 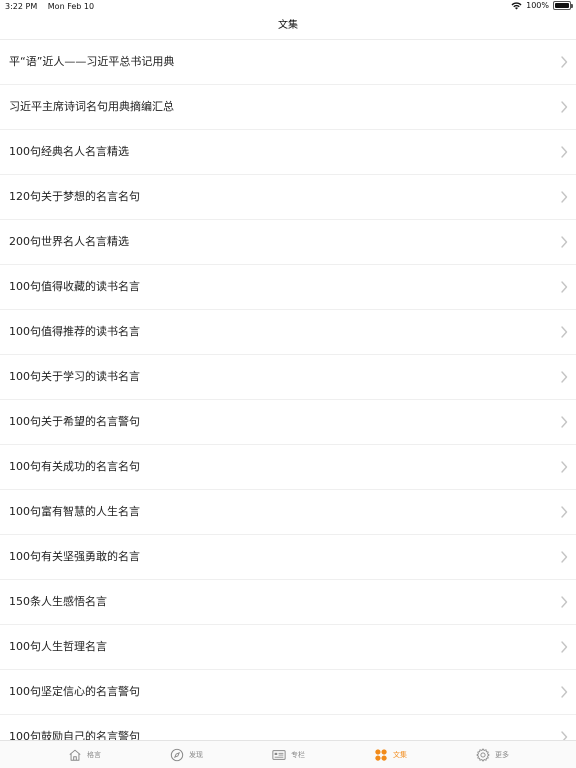 I want to click on list-item: 100句人生哲理名言, so click(x=288, y=647).